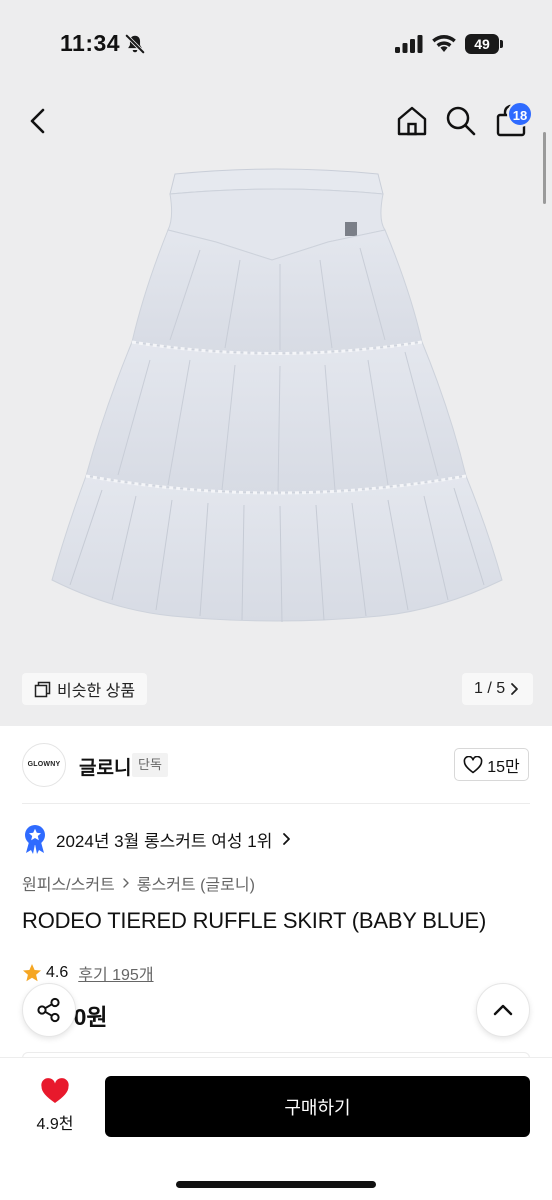 Image resolution: width=552 pixels, height=1200 pixels. I want to click on brand-like-count: 15만, so click(503, 767).